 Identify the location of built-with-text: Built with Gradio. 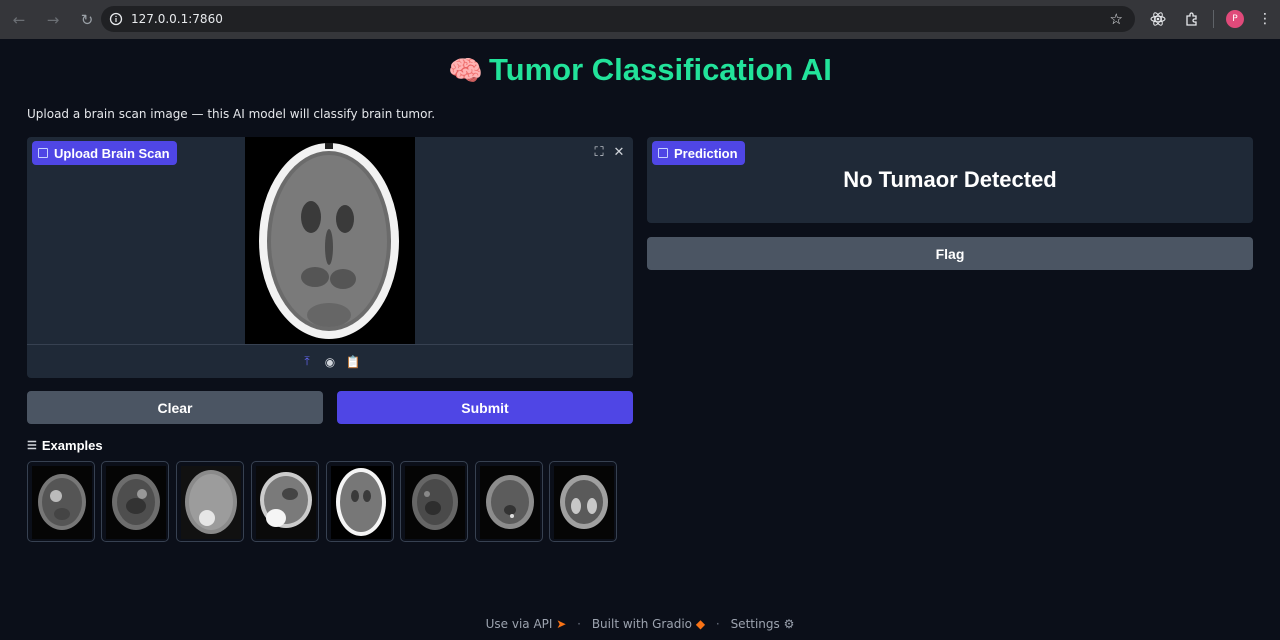
(642, 624).